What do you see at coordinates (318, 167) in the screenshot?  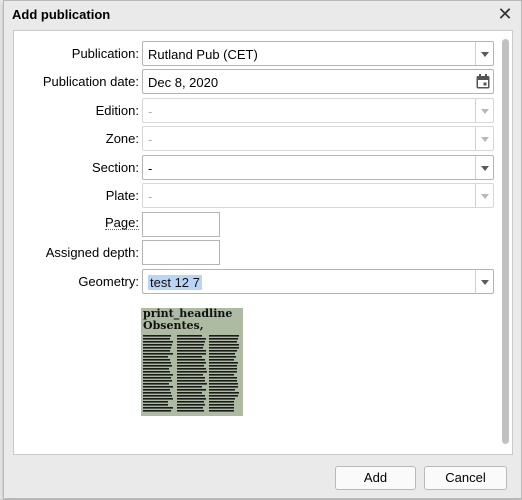 I see `section-select: -` at bounding box center [318, 167].